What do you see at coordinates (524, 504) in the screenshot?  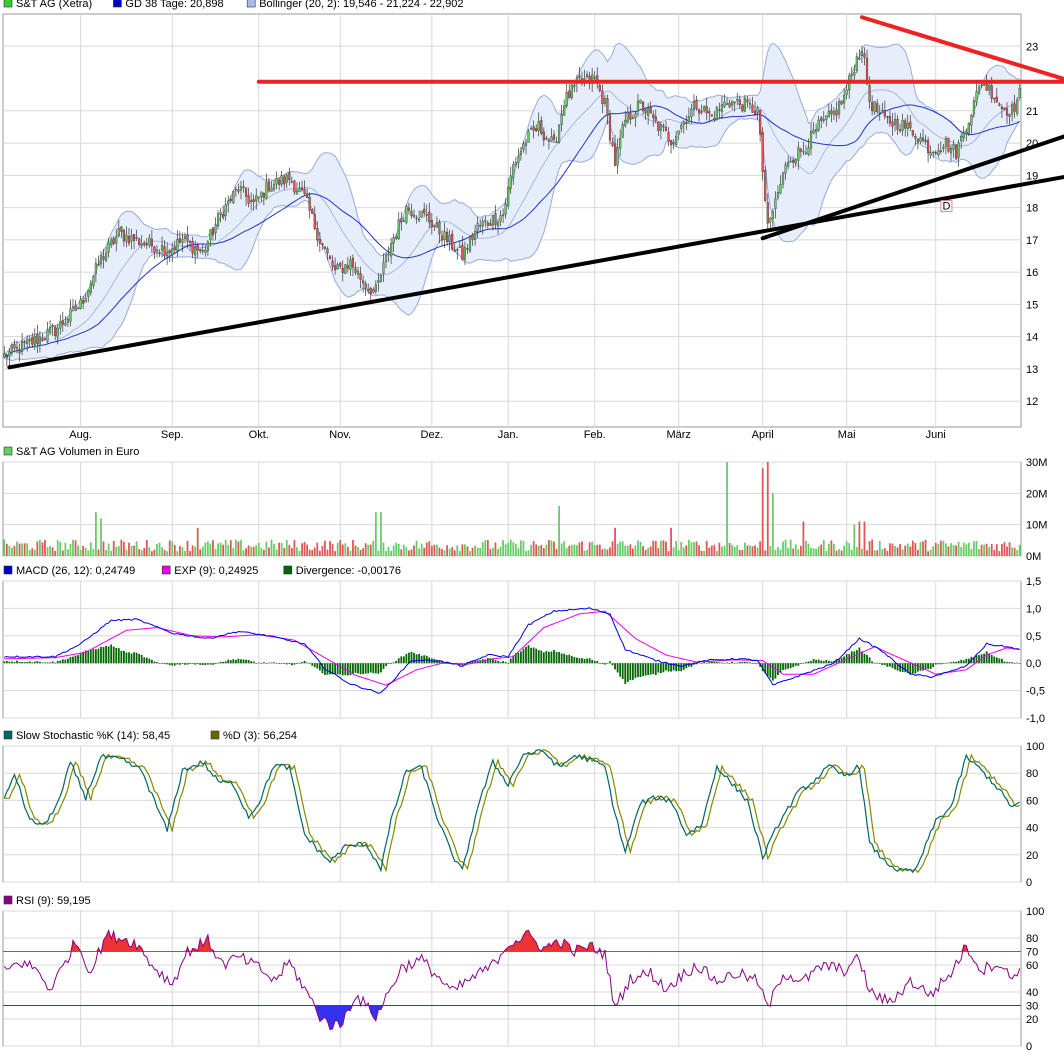 I see `volume-panel: 0M 10M 20M 30M S&T AG Volumen in Euro` at bounding box center [524, 504].